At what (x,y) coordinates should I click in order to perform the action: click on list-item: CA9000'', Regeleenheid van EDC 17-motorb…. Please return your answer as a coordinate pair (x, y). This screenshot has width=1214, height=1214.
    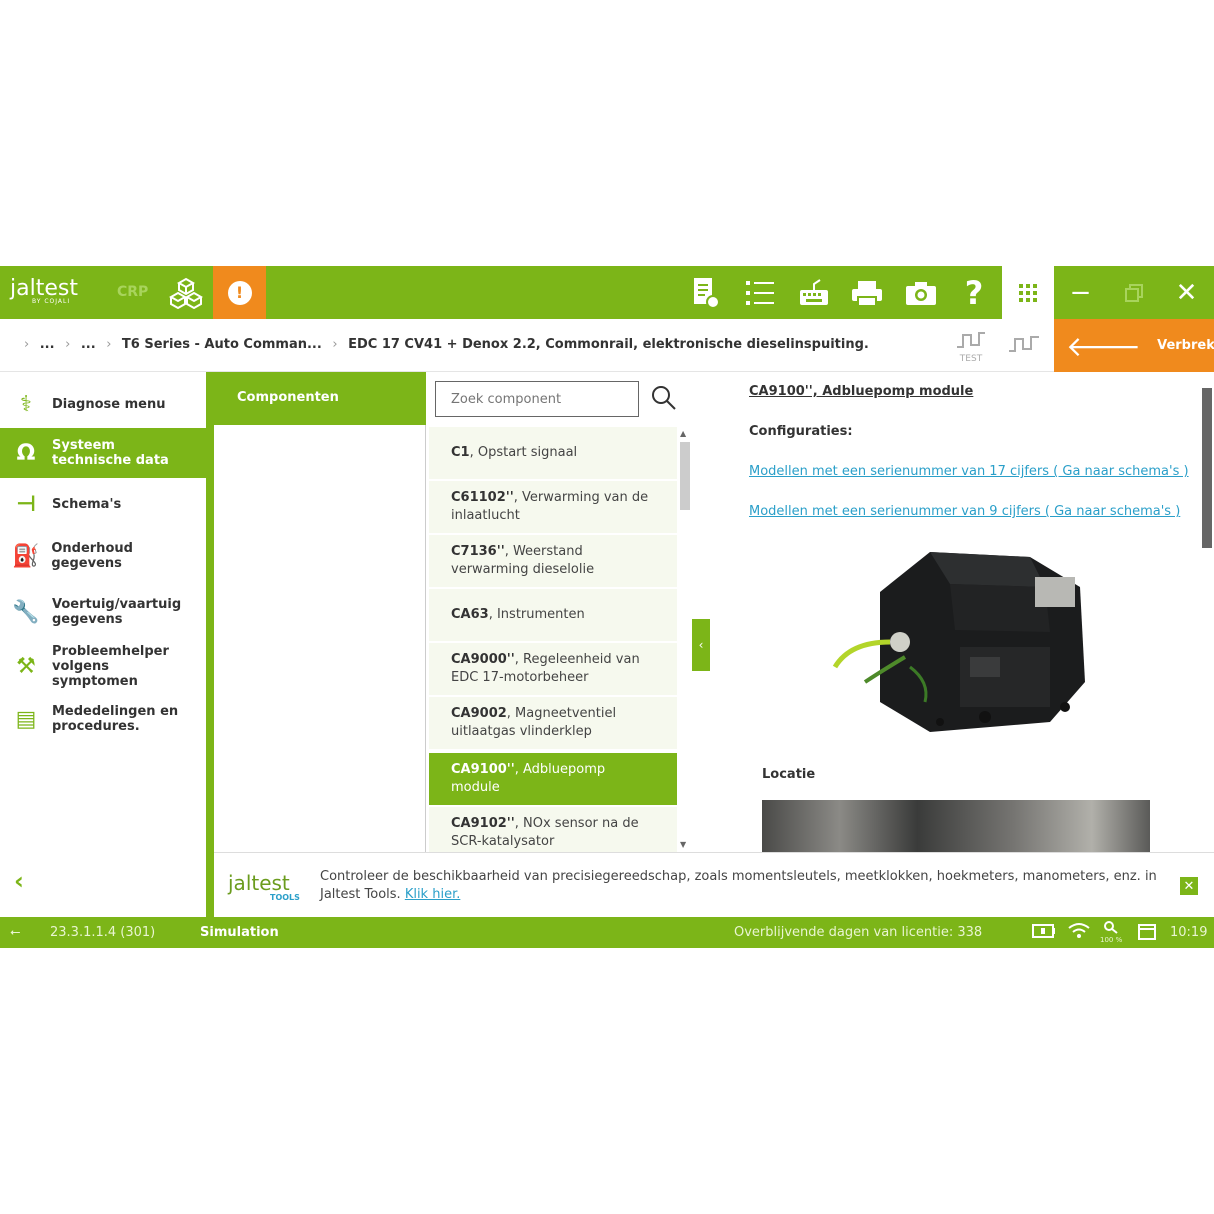
    Looking at the image, I should click on (553, 669).